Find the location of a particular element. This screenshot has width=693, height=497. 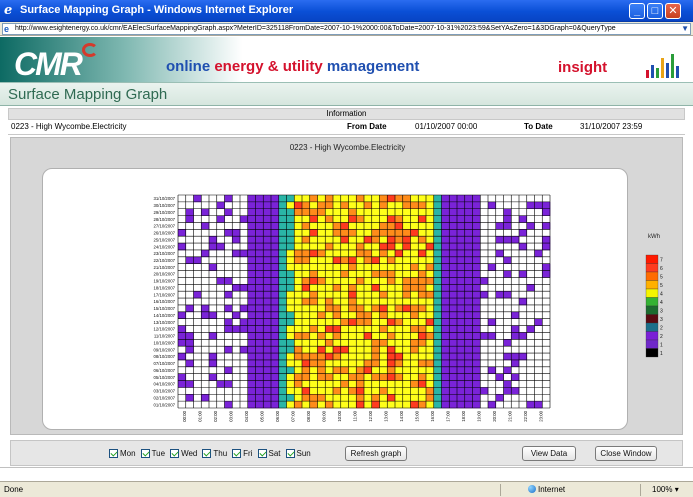

day-checkbox-thu: Thu is located at coordinates (214, 453).